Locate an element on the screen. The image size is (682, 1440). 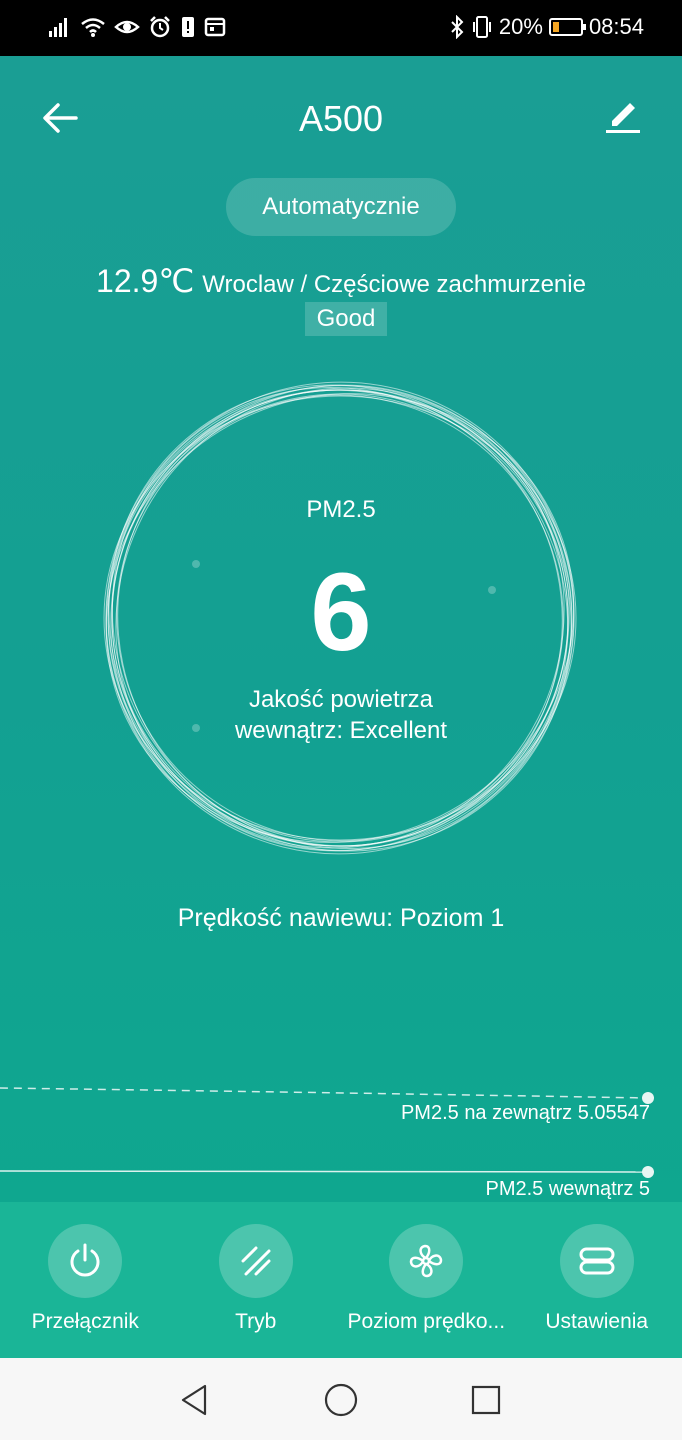
indoor-pm-label: PM2.5 wewnątrz 5 is located at coordinates (567, 1189).